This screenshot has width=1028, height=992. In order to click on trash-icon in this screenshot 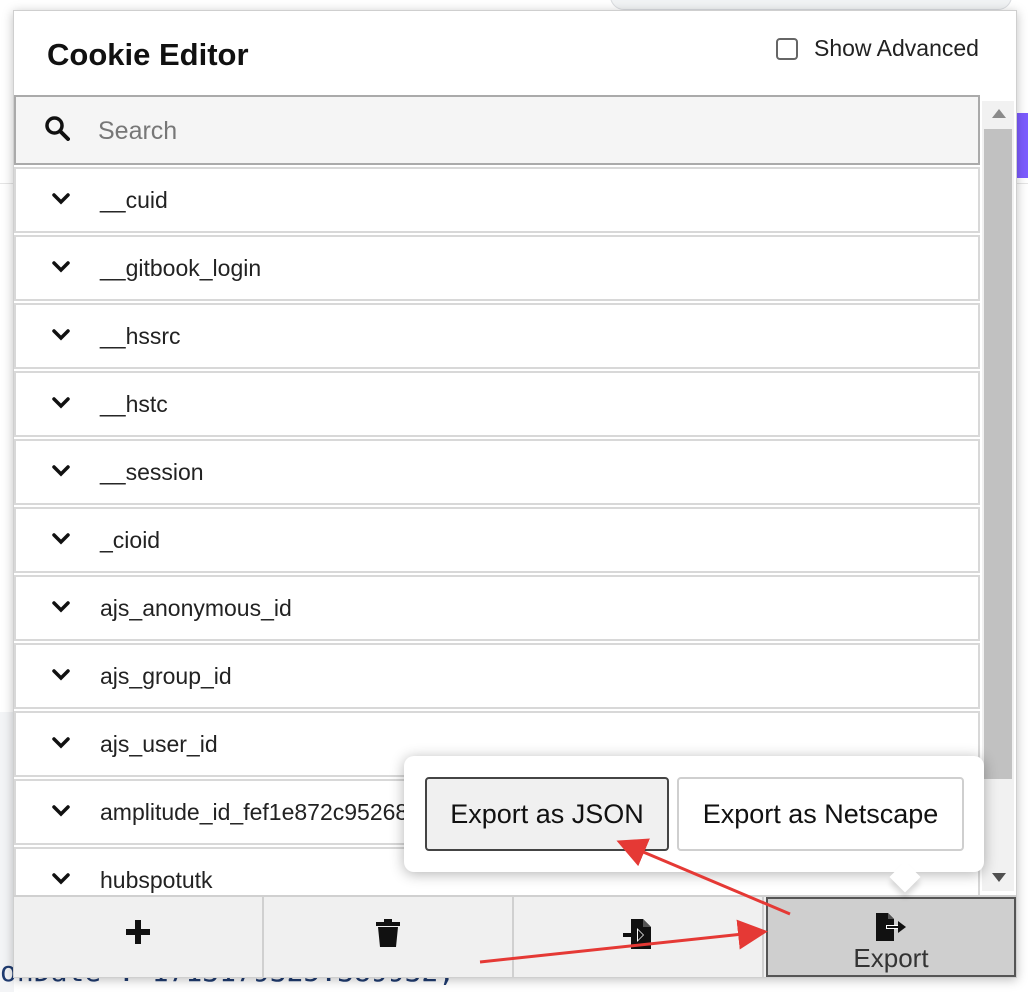, I will do `click(388, 933)`.